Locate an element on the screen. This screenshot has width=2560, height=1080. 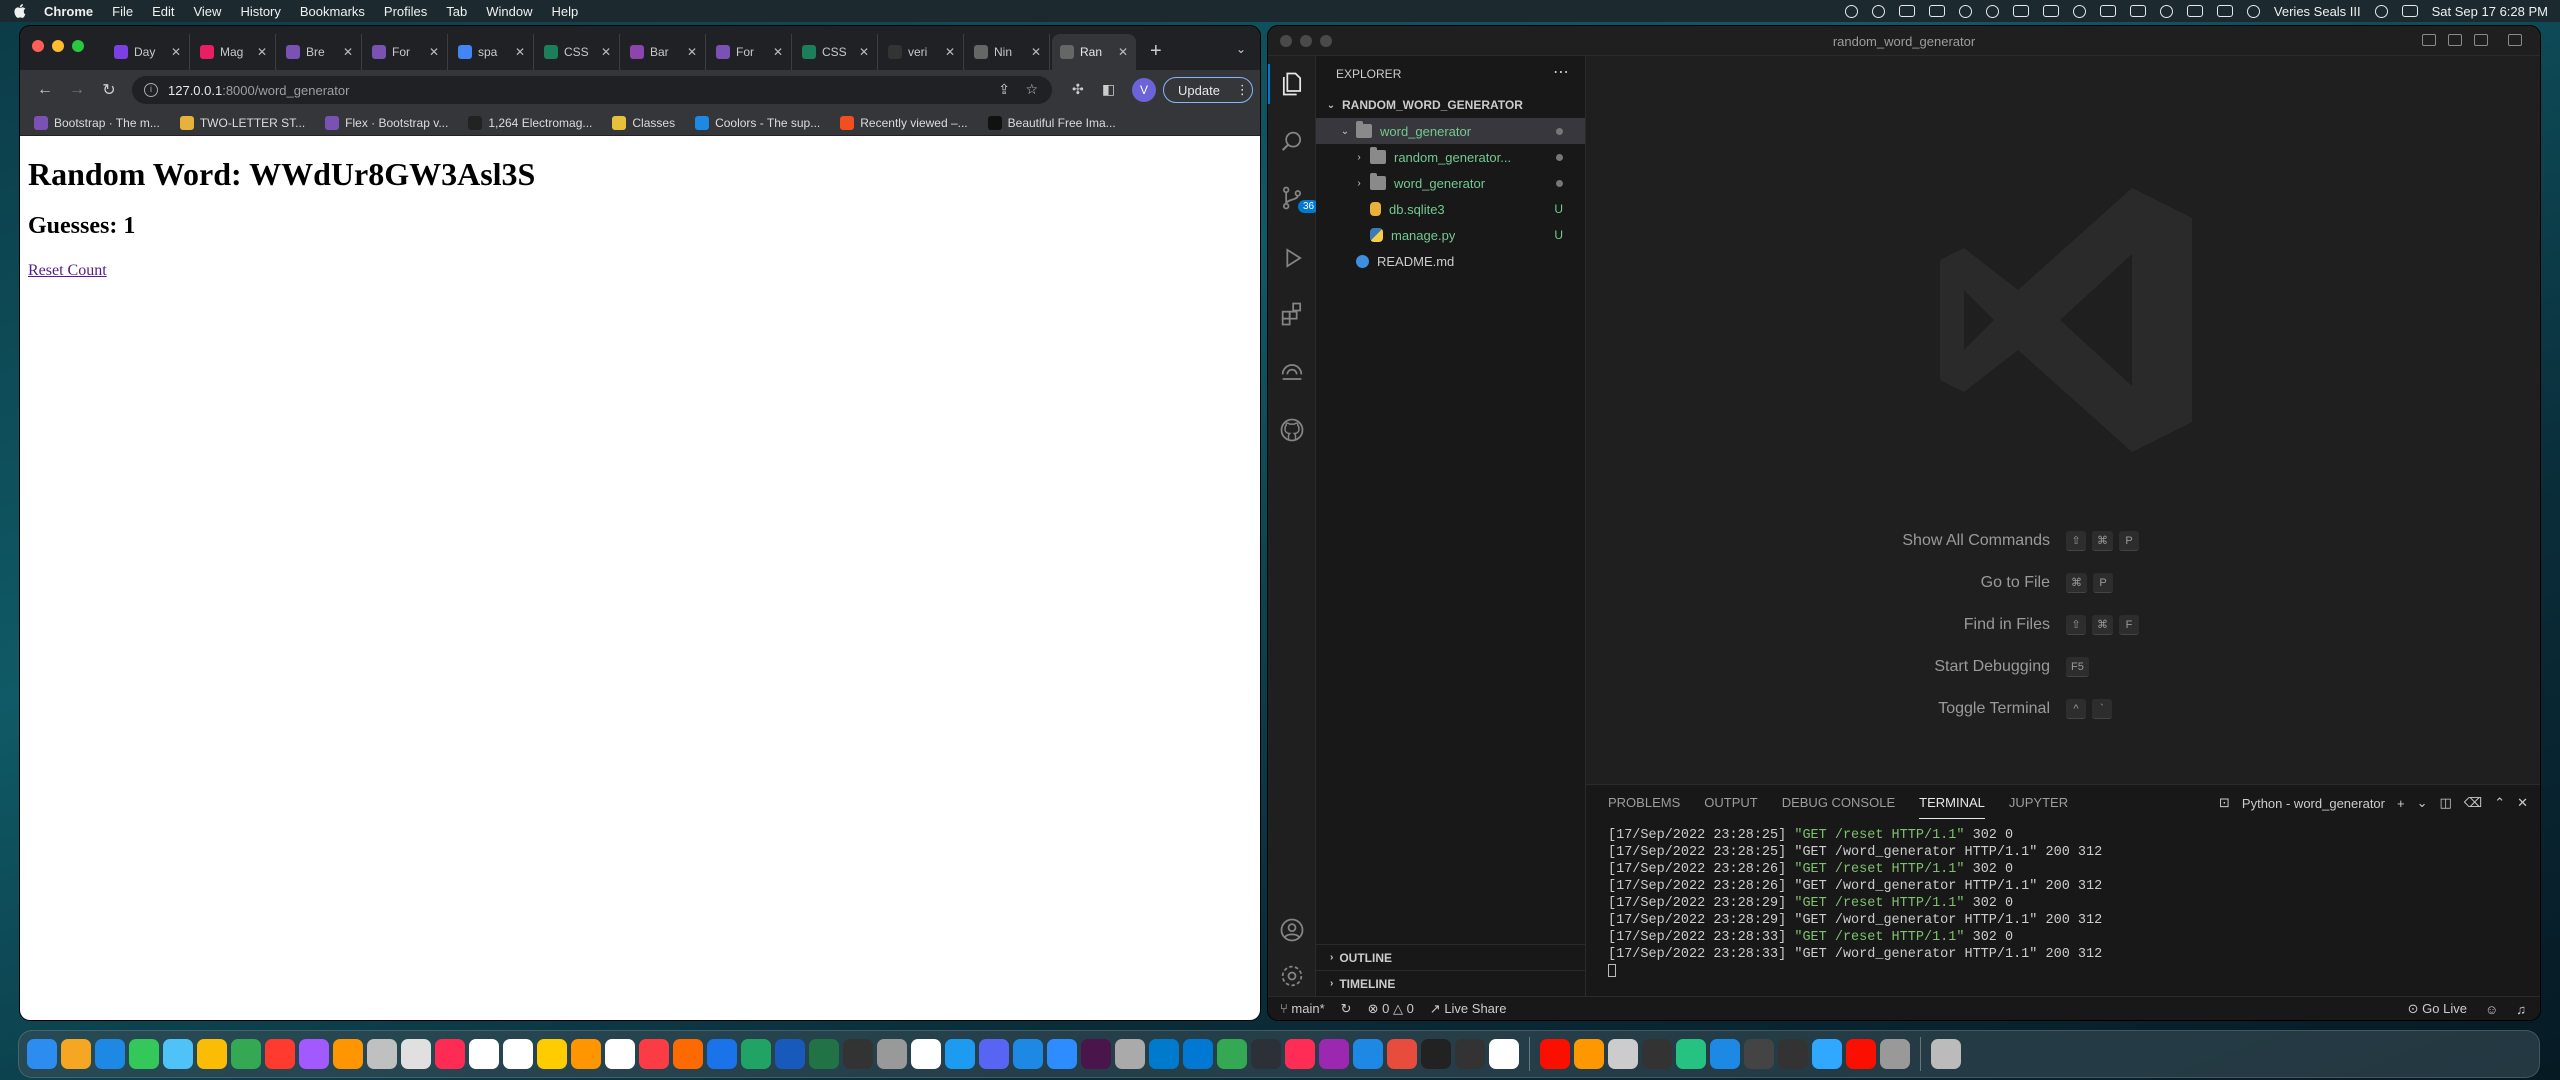
browser-tab: Nin ✕ is located at coordinates (1008, 52).